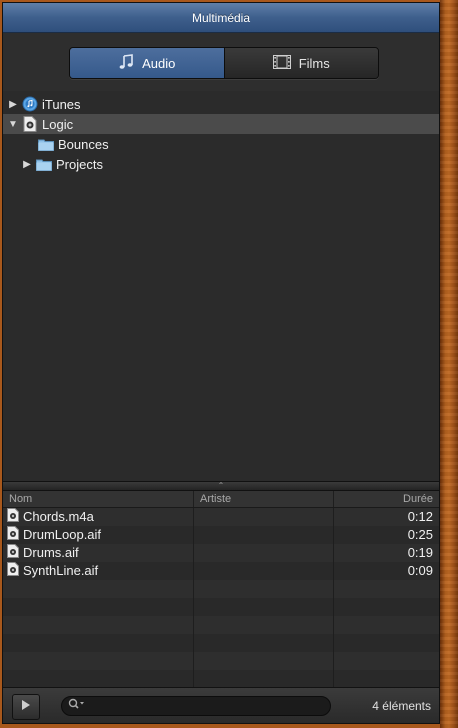 The height and width of the screenshot is (728, 458). I want to click on play-icon, so click(26, 707).